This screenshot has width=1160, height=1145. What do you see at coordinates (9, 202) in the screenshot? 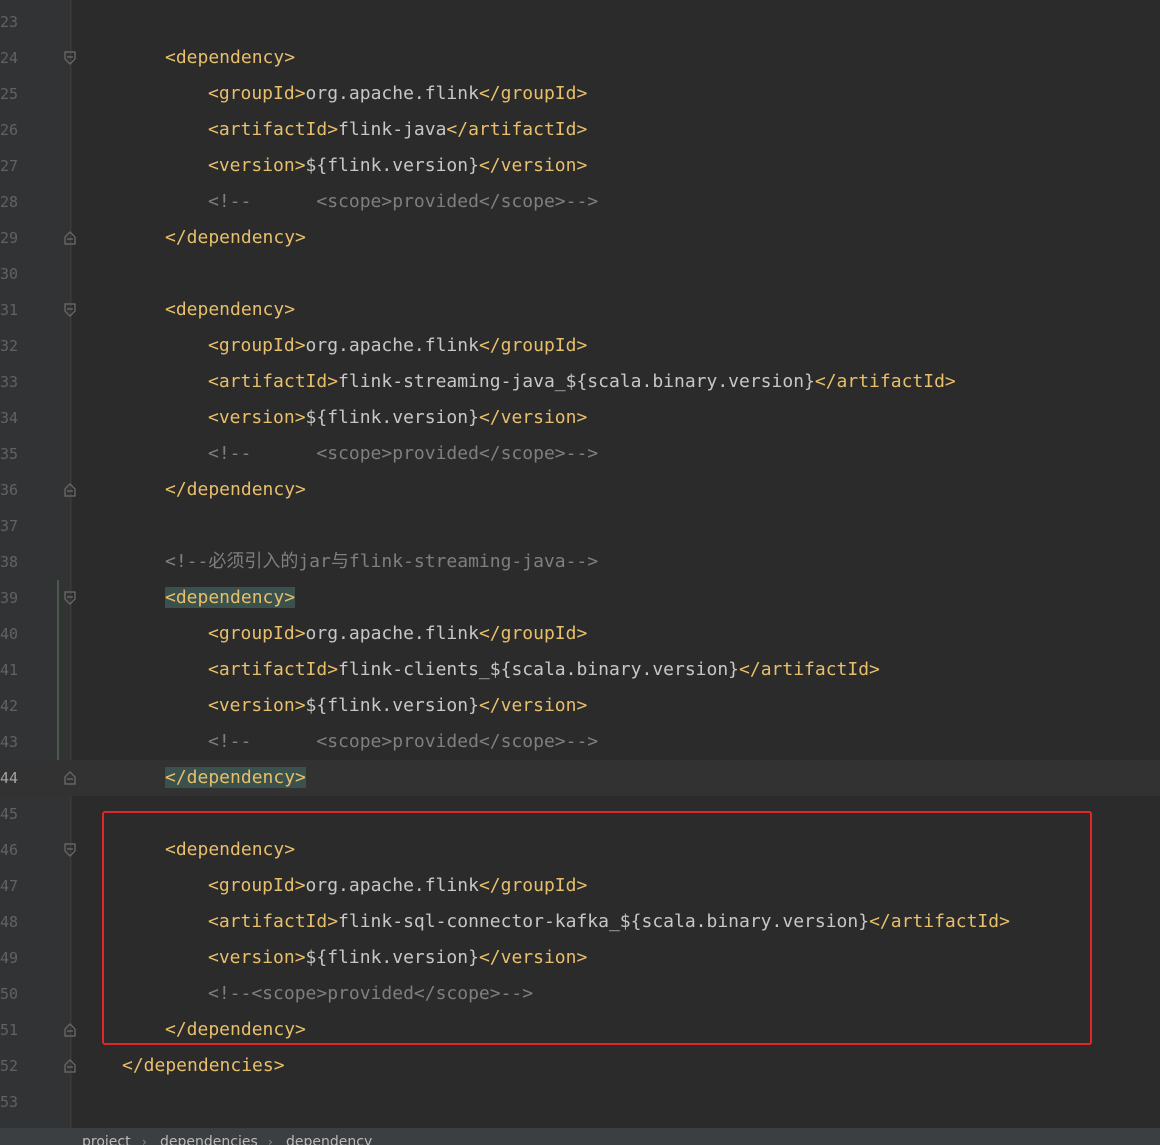
I see `line-number: 28` at bounding box center [9, 202].